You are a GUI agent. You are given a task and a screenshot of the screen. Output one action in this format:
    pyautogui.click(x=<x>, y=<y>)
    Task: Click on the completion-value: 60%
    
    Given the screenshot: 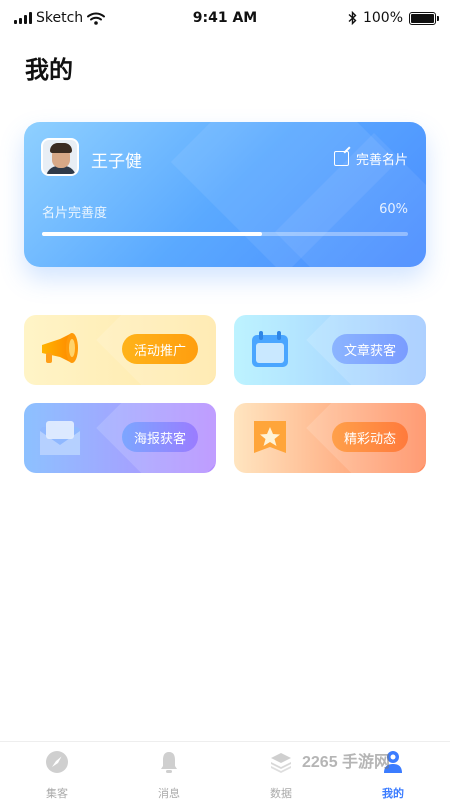 What is the action you would take?
    pyautogui.click(x=393, y=209)
    